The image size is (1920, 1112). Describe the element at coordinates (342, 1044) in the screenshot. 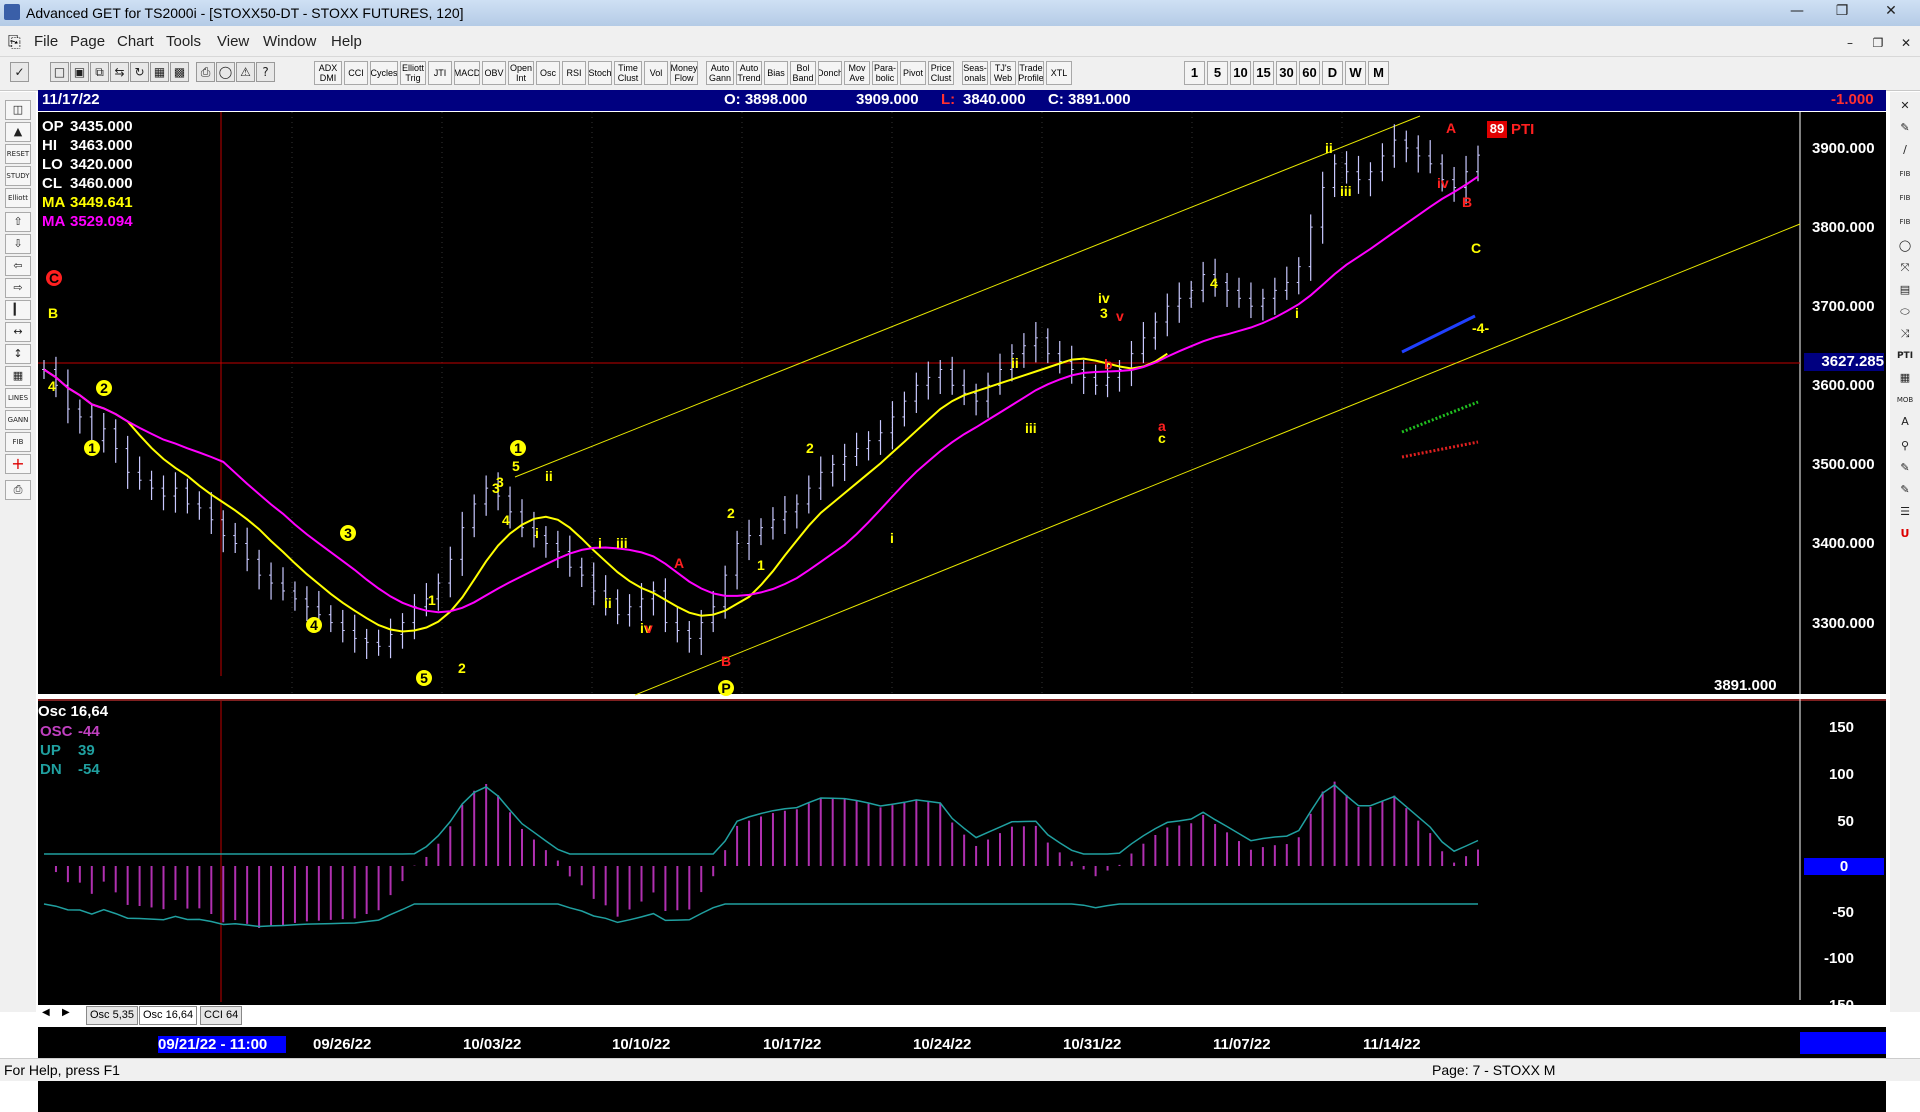

I see `time-tick-0: 09/26/22` at that location.